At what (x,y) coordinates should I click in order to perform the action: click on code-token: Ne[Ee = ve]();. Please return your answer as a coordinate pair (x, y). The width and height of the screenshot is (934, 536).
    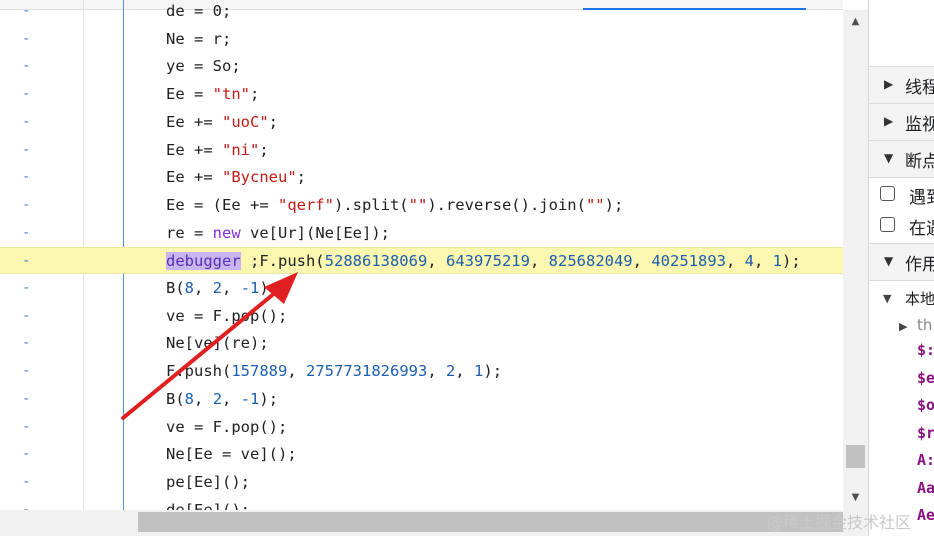
    Looking at the image, I should click on (231, 454).